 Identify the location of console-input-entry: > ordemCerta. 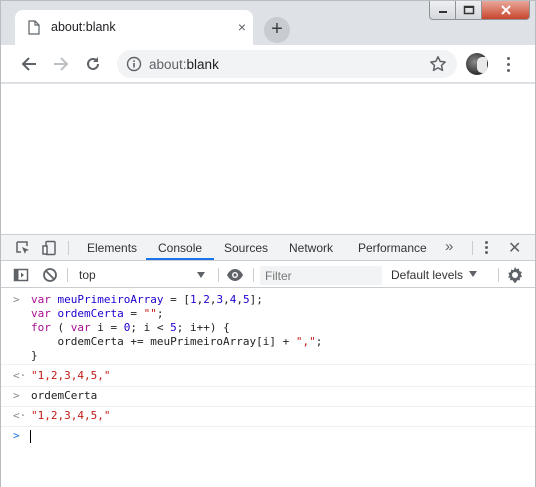
(268, 397).